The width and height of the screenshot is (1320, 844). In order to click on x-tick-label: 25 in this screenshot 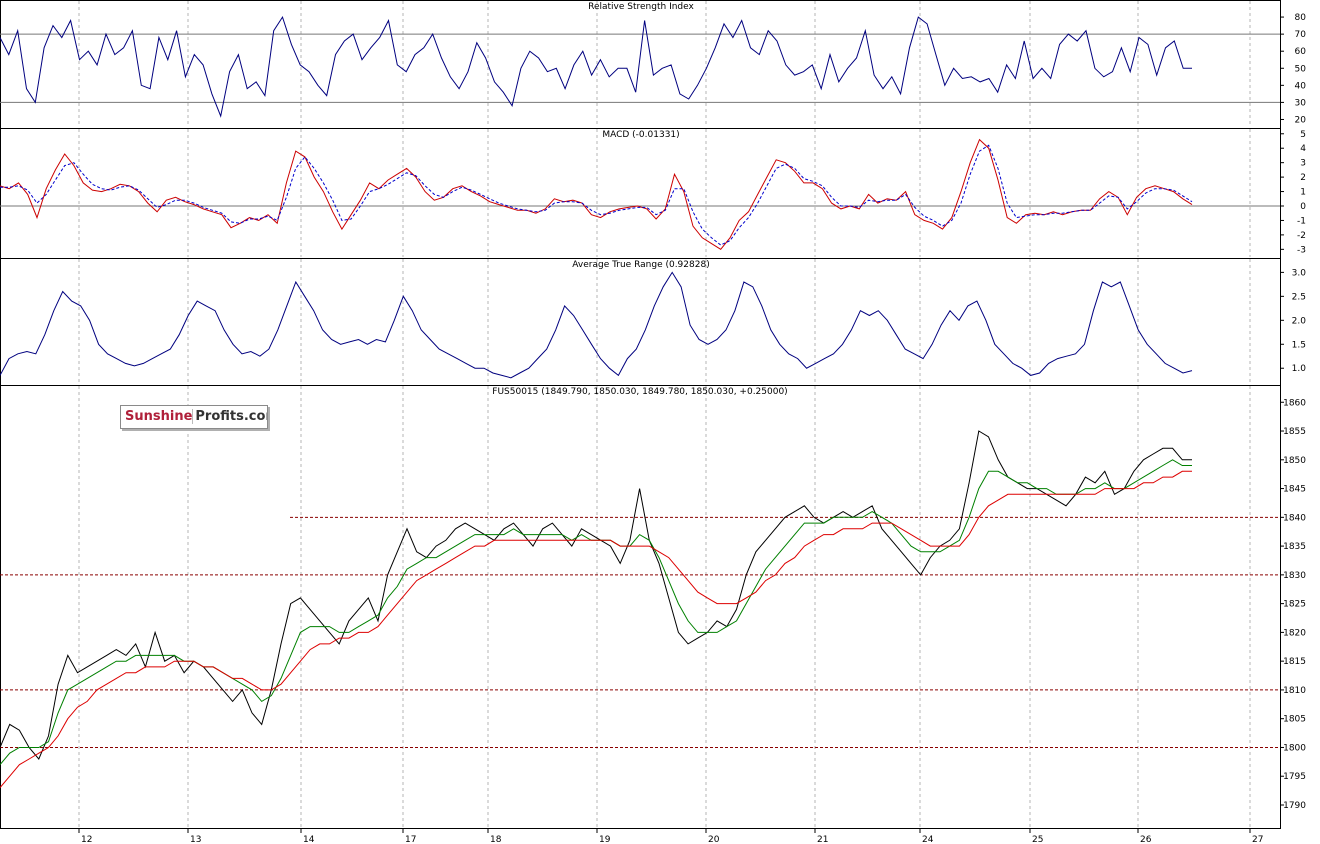, I will do `click(1037, 839)`.